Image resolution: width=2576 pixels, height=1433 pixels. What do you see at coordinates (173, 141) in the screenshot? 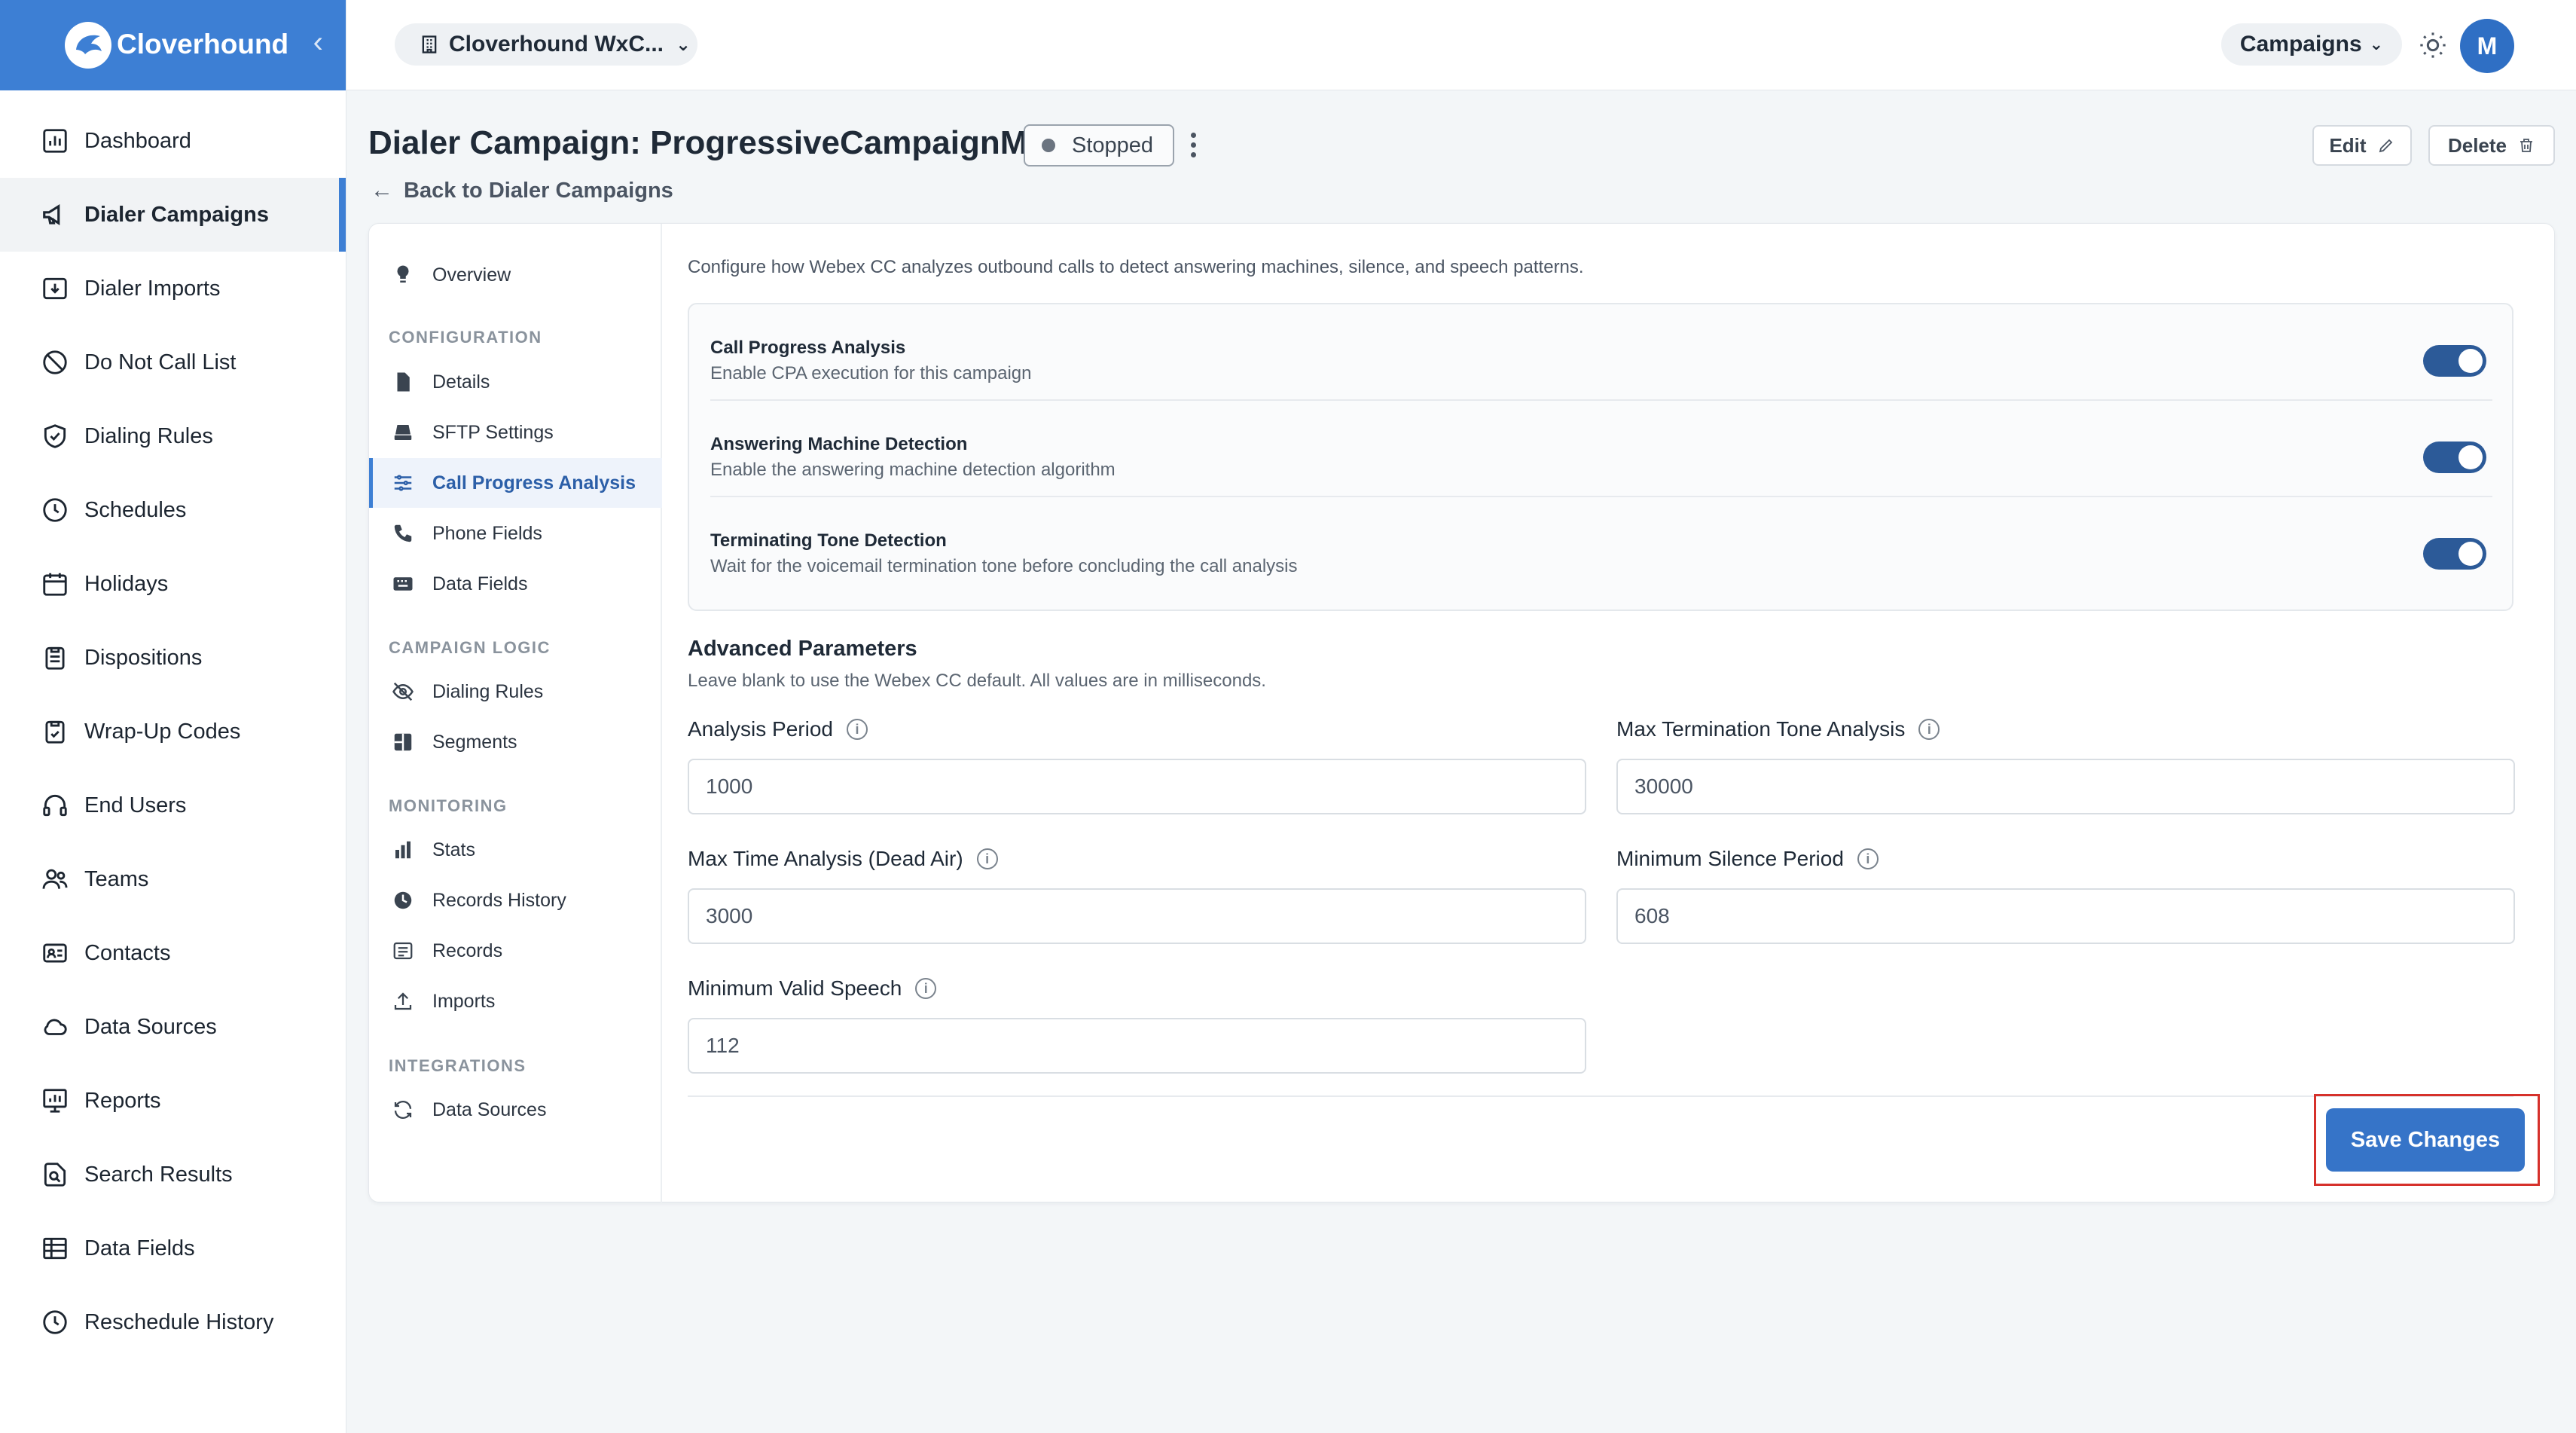
I see `sidebar-item-dashboard: Dashboard` at bounding box center [173, 141].